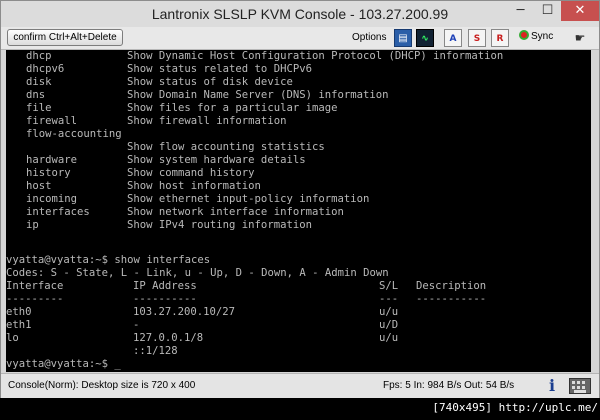 The image size is (600, 420). Describe the element at coordinates (451, 286) in the screenshot. I see `table-cell: Description` at that location.